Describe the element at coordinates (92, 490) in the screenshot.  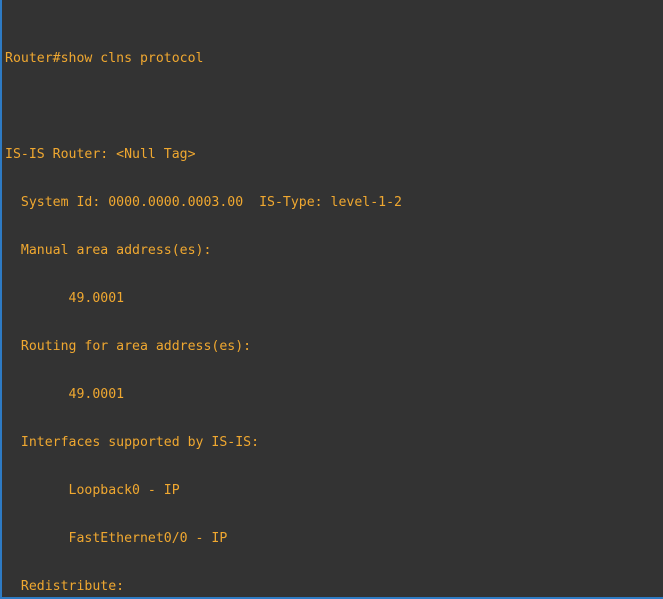
I see `terminal-line: Loopback0 - IP` at that location.